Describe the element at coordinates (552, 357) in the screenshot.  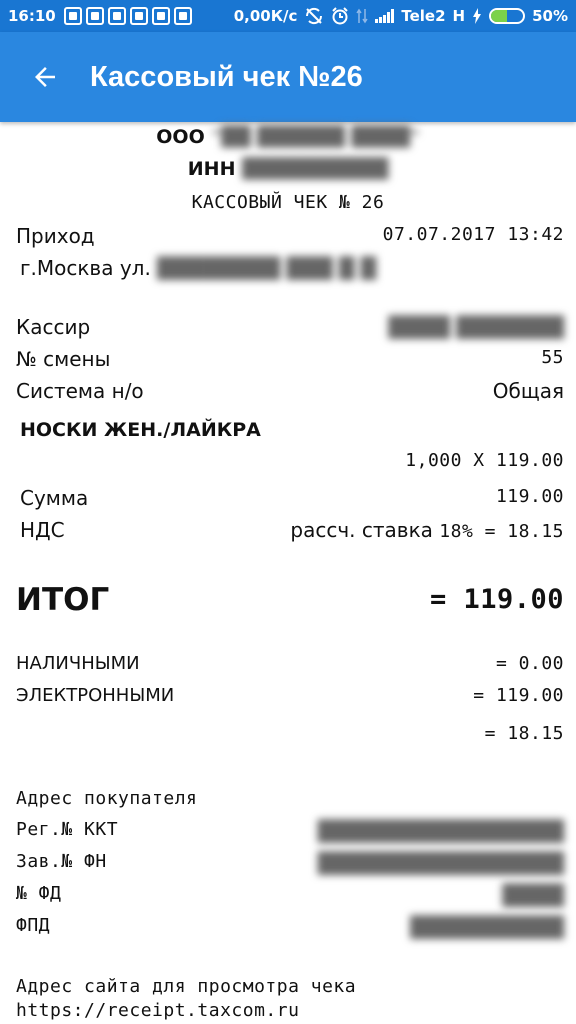
I see `shift-value: 55` at that location.